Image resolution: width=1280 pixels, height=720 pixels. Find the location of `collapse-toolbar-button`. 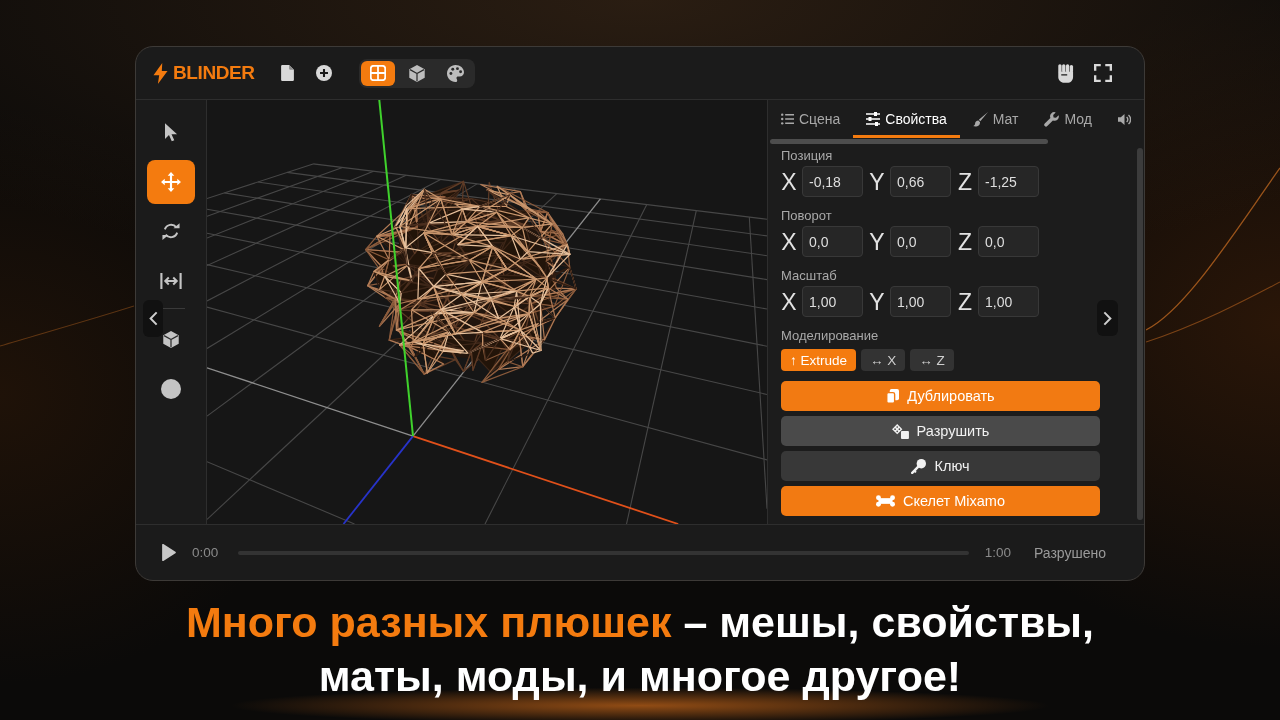

collapse-toolbar-button is located at coordinates (153, 318).